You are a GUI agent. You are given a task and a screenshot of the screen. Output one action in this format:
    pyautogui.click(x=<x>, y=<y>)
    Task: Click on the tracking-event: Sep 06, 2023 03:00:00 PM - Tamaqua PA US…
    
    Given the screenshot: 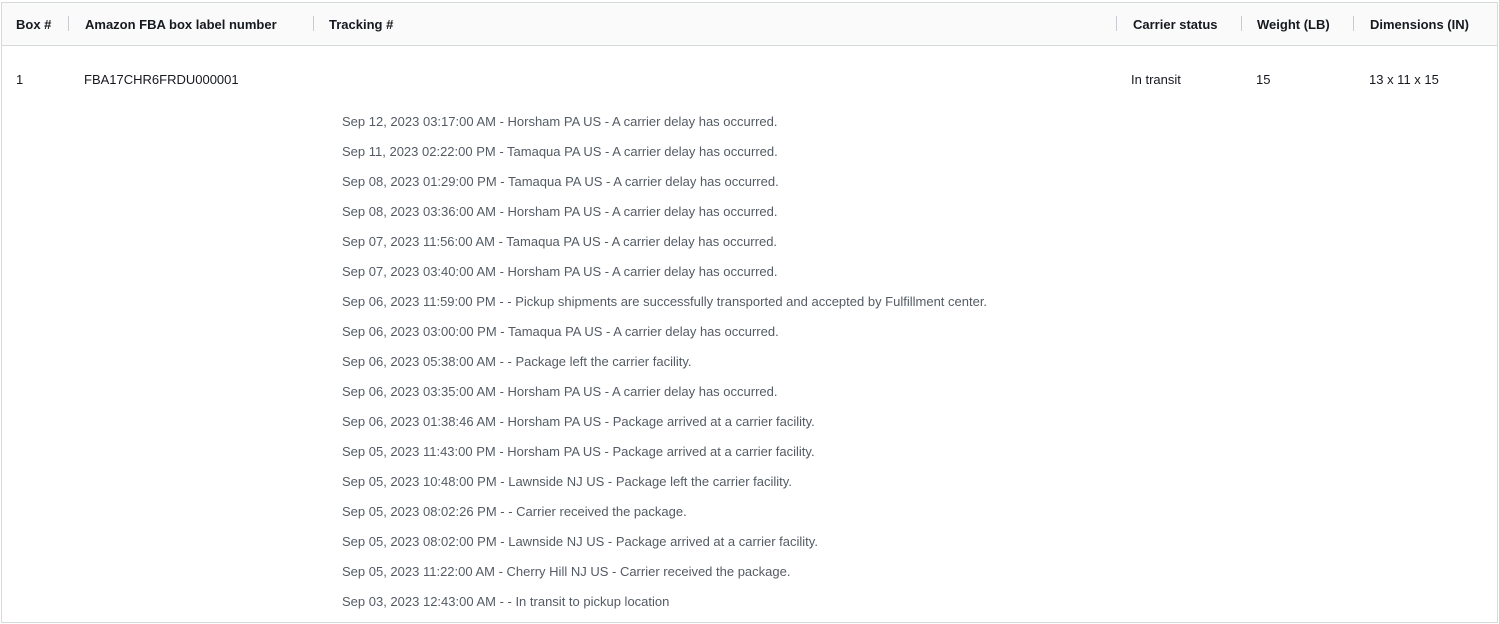 What is the action you would take?
    pyautogui.click(x=560, y=331)
    